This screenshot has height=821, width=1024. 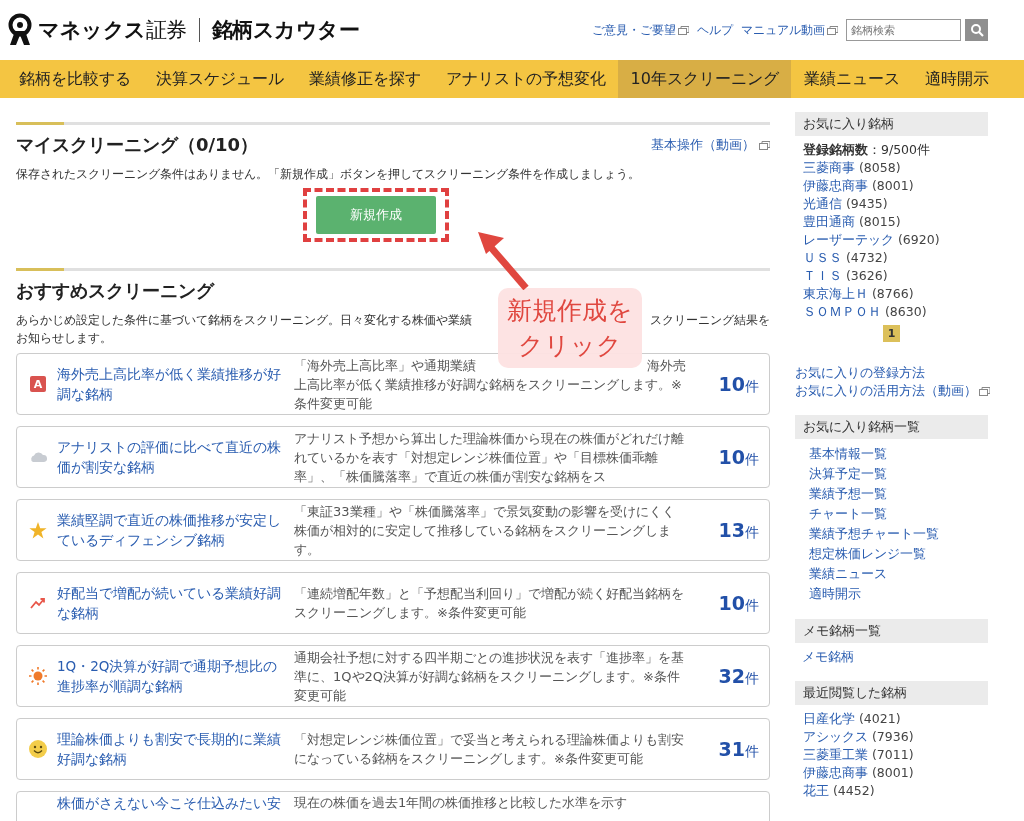 What do you see at coordinates (848, 573) in the screenshot?
I see `sidebar-link: 業績ニュース` at bounding box center [848, 573].